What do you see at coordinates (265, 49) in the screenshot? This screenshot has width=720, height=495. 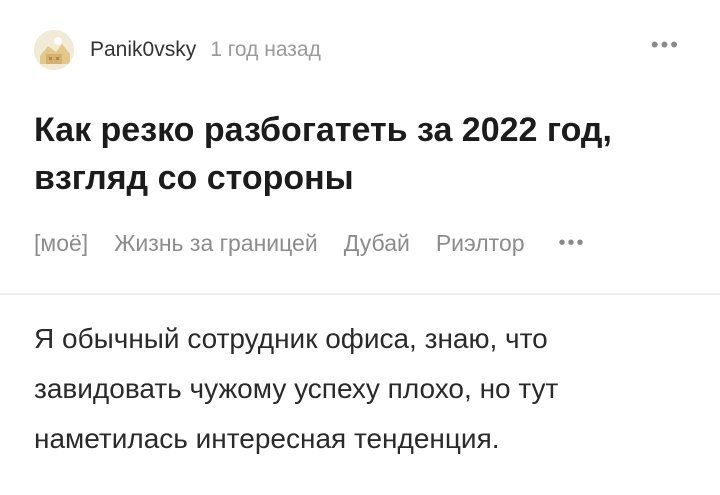 I see `post-timestamp: 1 год назад` at bounding box center [265, 49].